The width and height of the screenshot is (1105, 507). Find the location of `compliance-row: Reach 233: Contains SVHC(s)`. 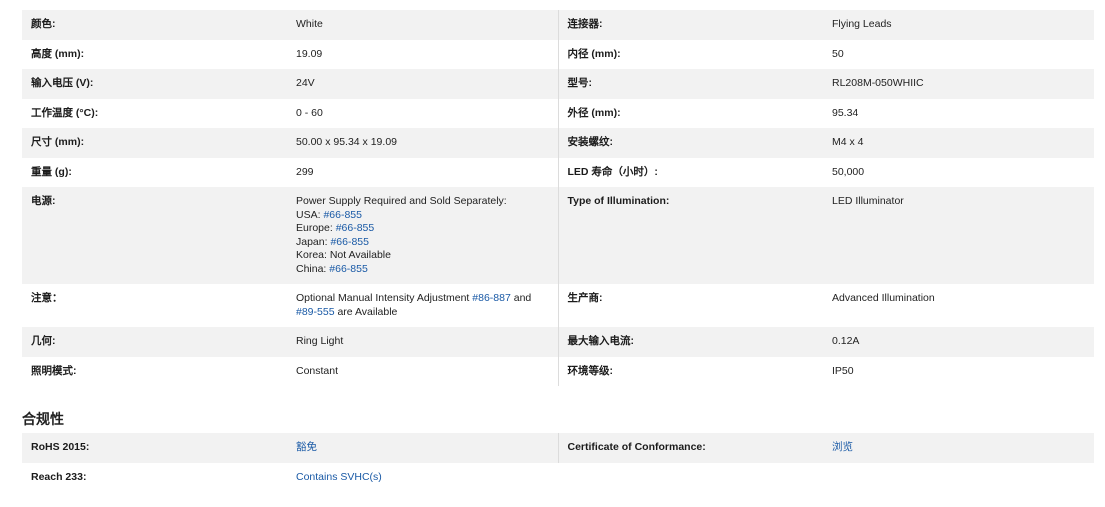

compliance-row: Reach 233: Contains SVHC(s) is located at coordinates (558, 478).